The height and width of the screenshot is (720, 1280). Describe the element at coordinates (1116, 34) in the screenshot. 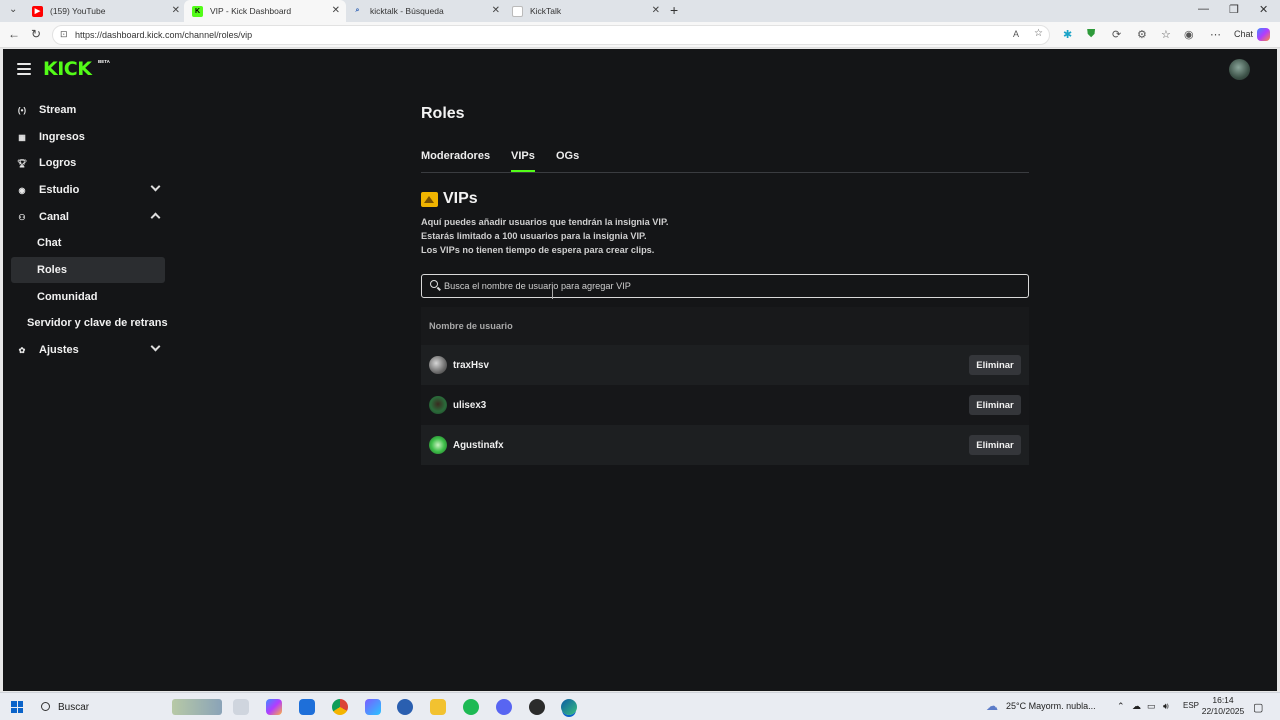

I see `refresh-extension-icon: ⟳` at that location.